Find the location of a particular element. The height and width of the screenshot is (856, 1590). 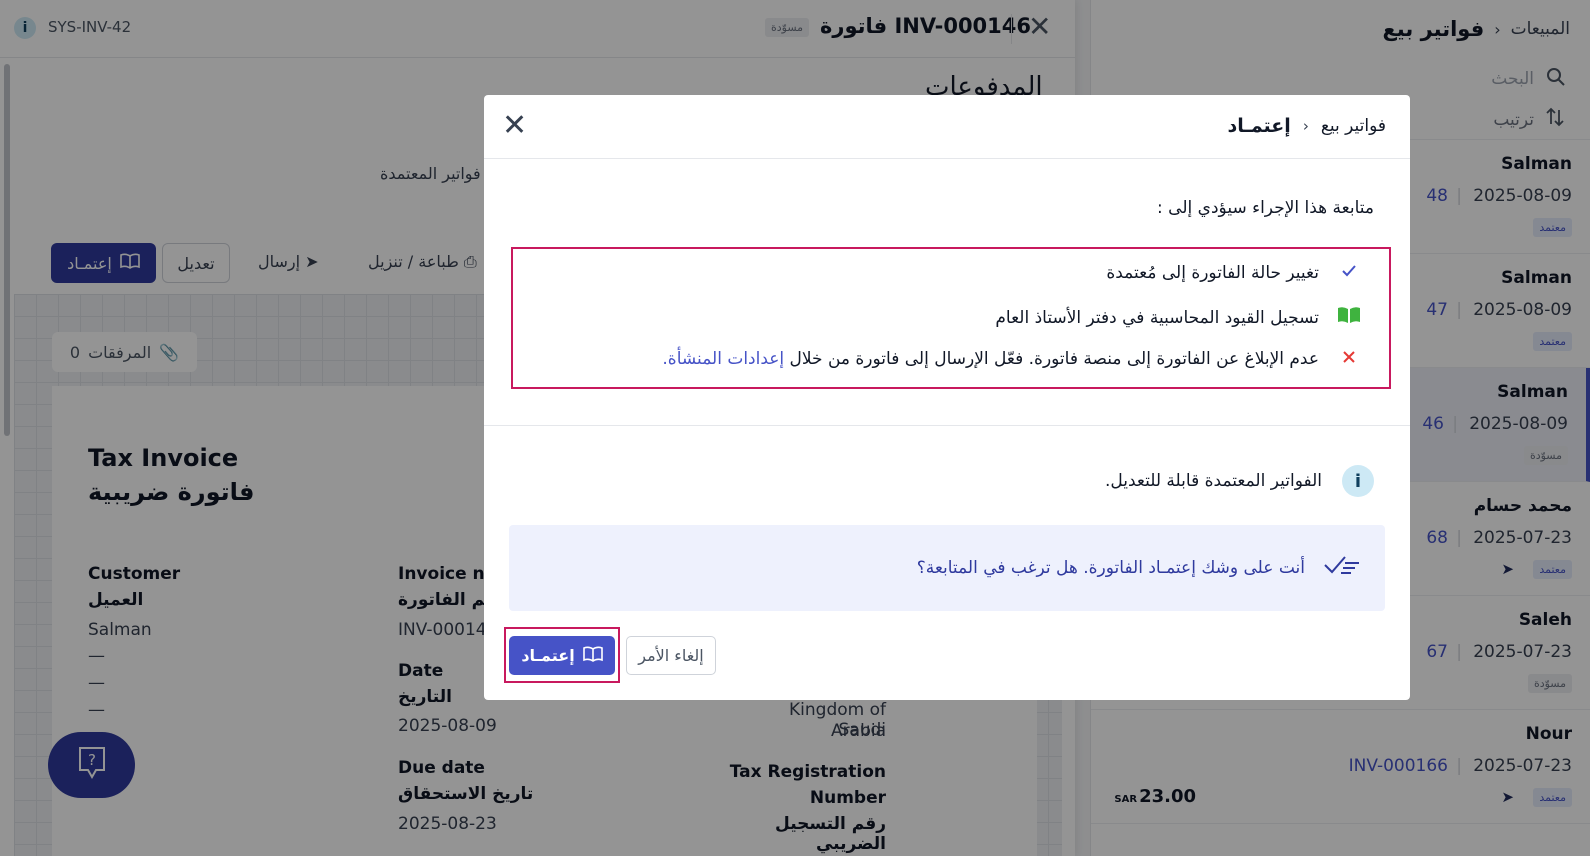

book-check-icon is located at coordinates (592, 656).